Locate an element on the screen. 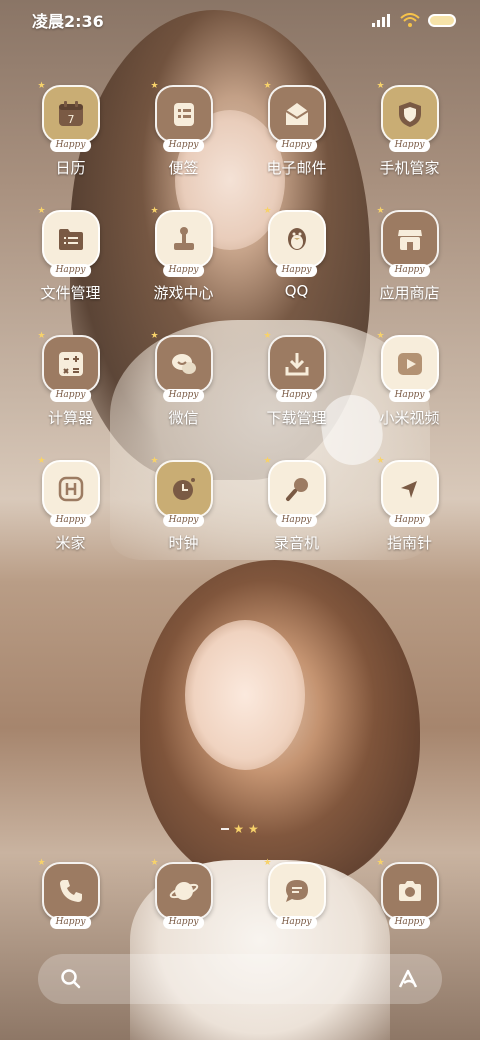 The height and width of the screenshot is (1040, 480). dock-camera: ★ Happy is located at coordinates (409, 900).